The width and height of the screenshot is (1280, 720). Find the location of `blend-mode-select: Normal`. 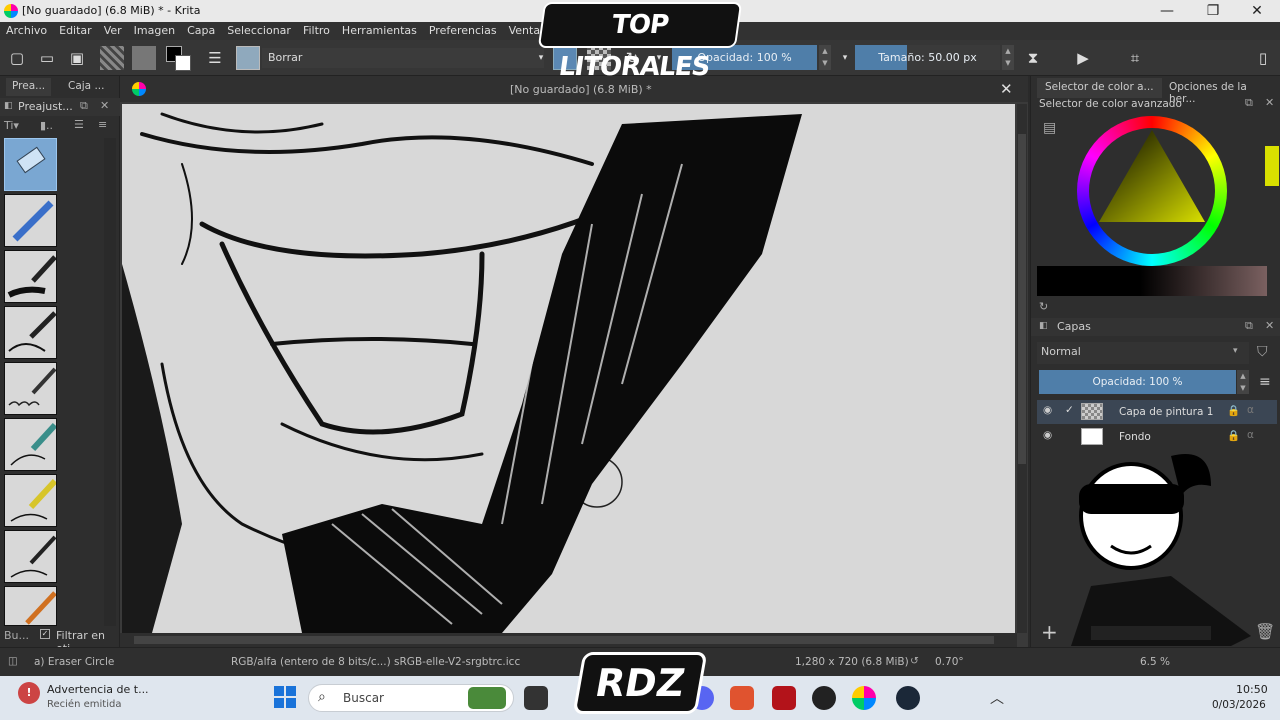

blend-mode-select: Normal is located at coordinates (1143, 353).